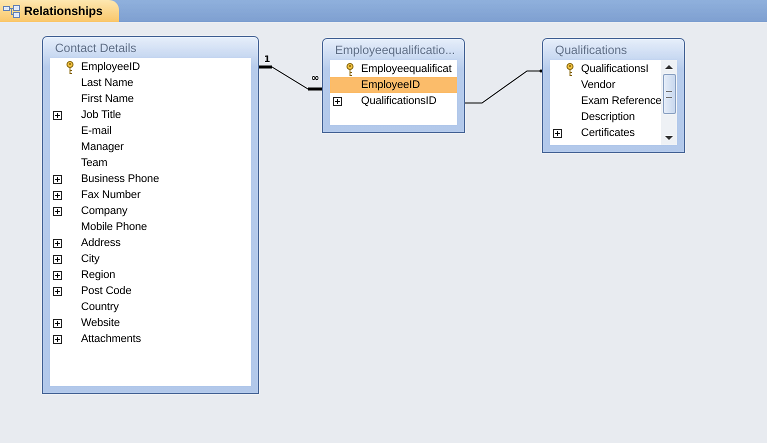  I want to click on field-name: E-mail, so click(96, 131).